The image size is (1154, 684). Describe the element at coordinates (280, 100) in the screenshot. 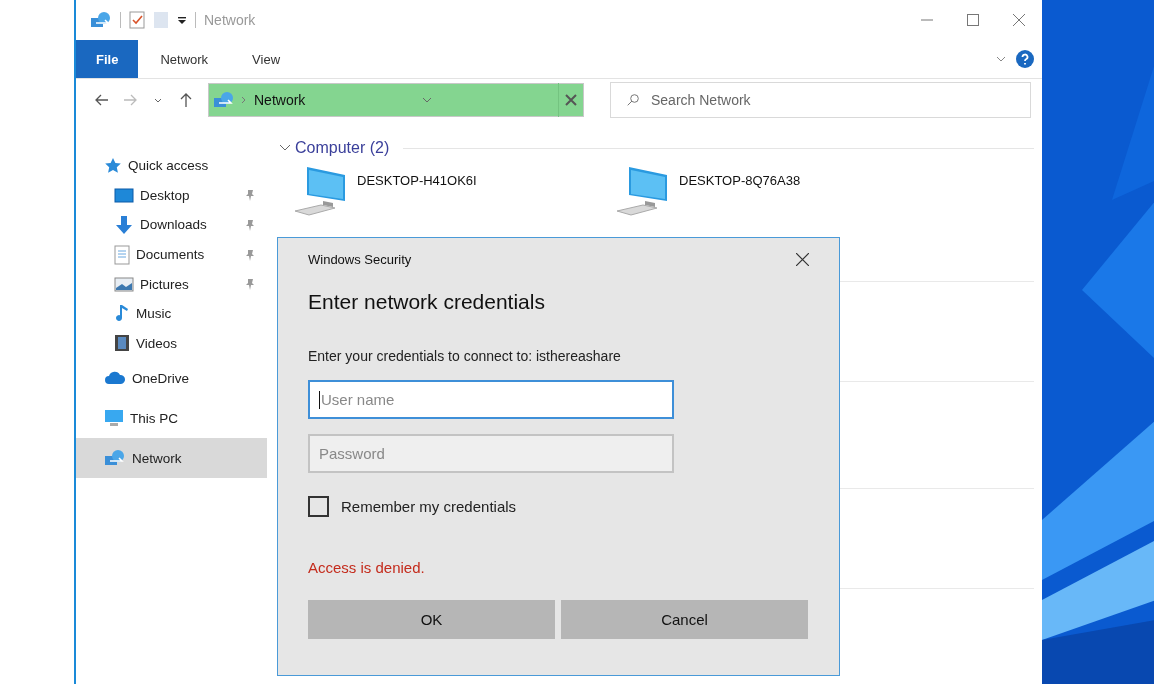

I see `address-text: Network` at that location.